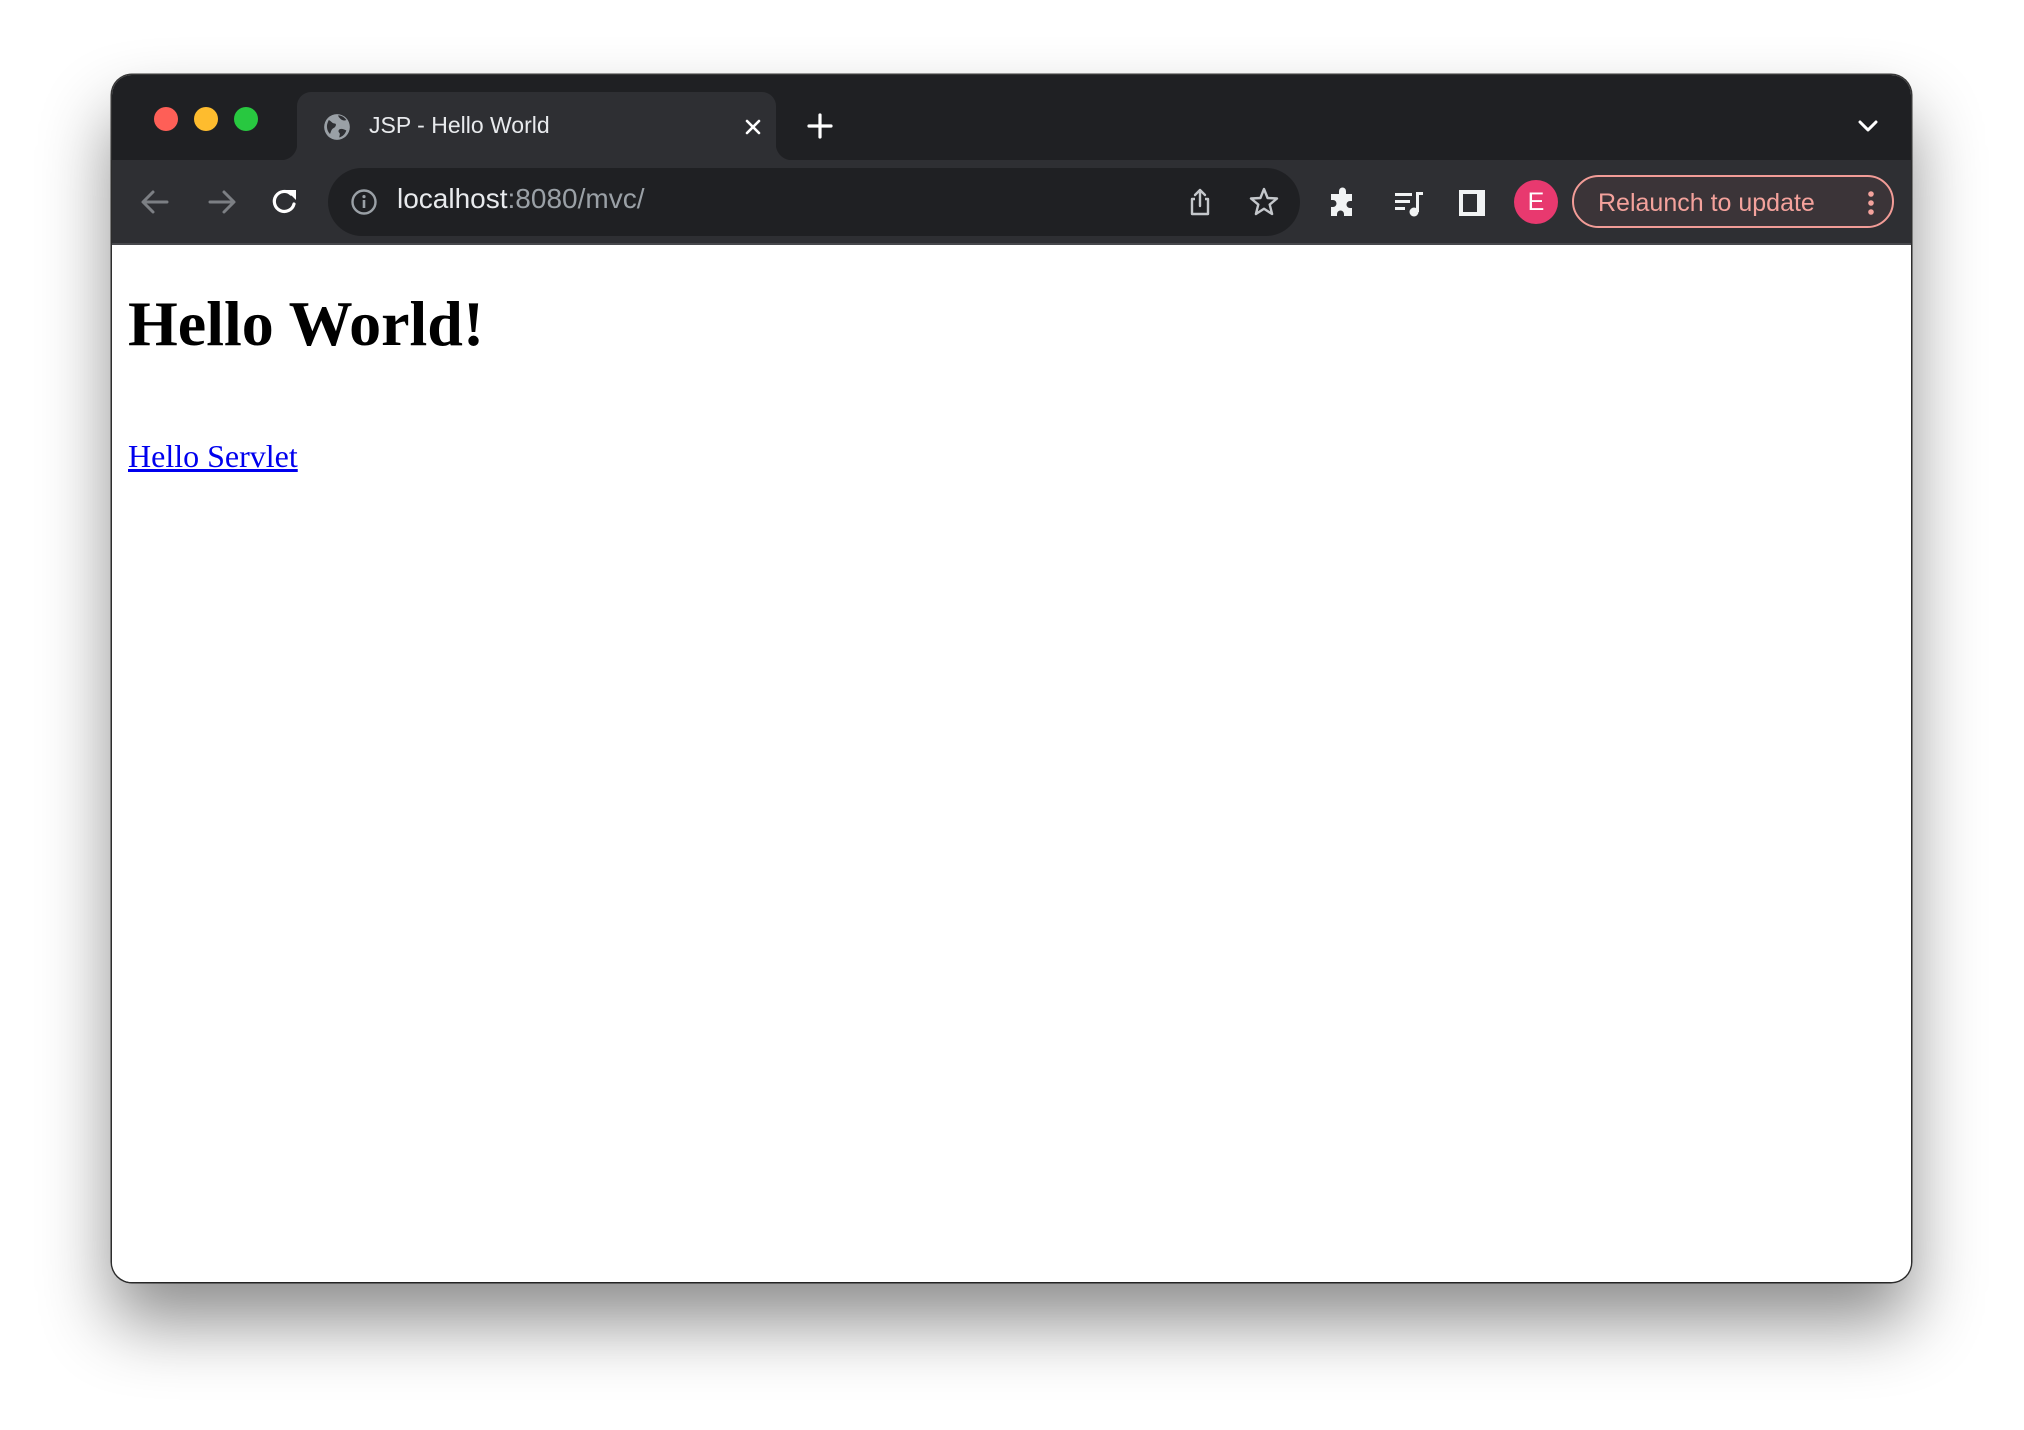  What do you see at coordinates (285, 202) in the screenshot?
I see `reload-icon` at bounding box center [285, 202].